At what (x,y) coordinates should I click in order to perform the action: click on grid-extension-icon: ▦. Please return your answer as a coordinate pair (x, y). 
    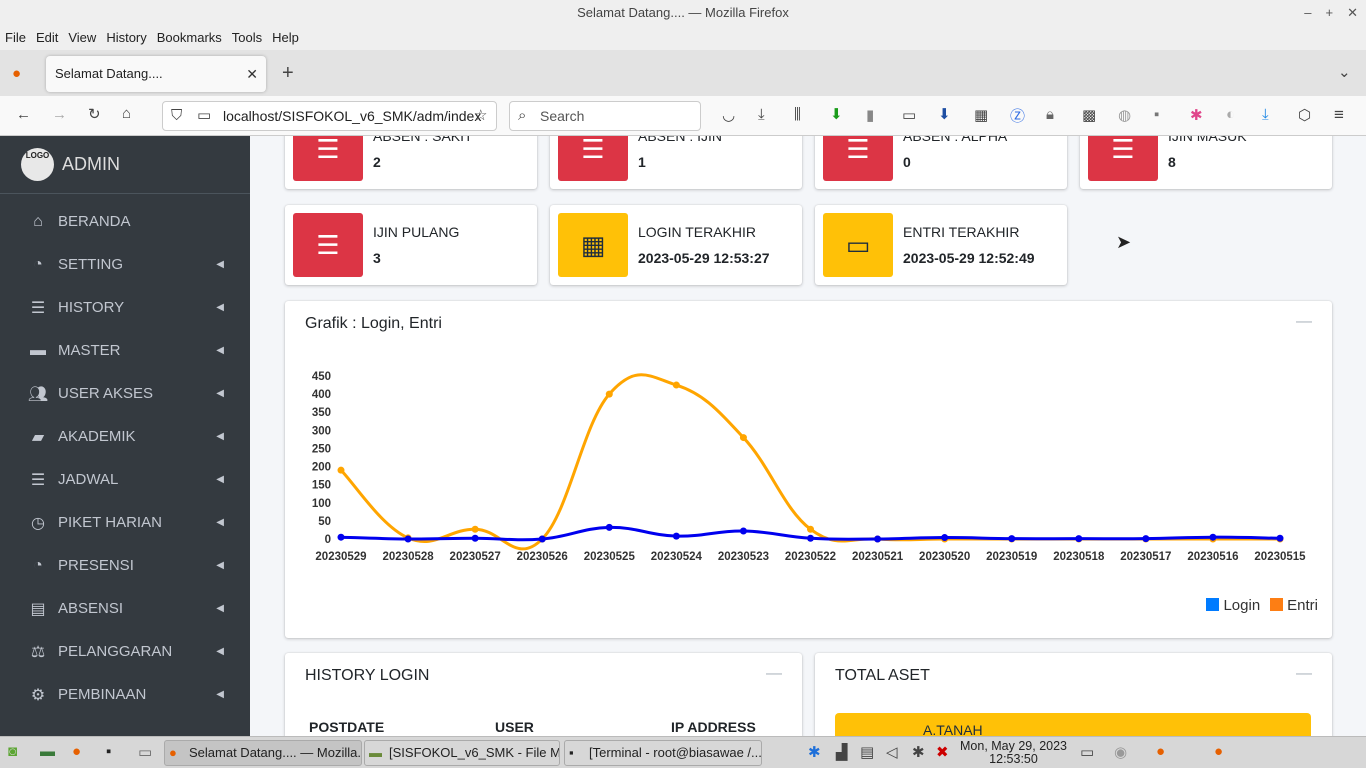
    Looking at the image, I should click on (981, 115).